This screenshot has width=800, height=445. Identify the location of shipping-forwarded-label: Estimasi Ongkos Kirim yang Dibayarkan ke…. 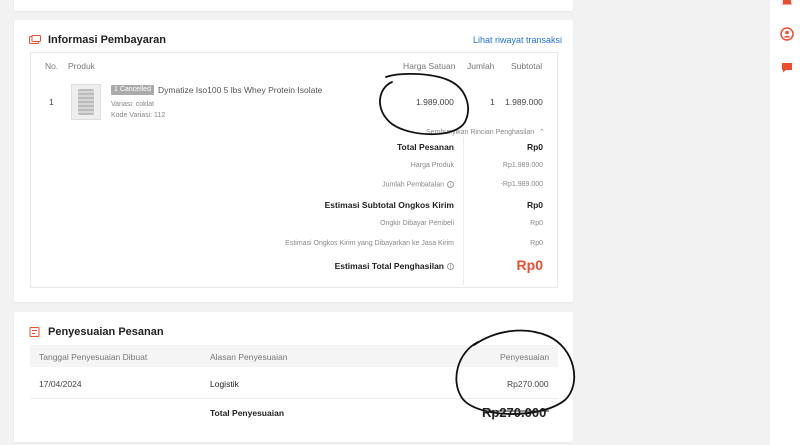
(369, 243).